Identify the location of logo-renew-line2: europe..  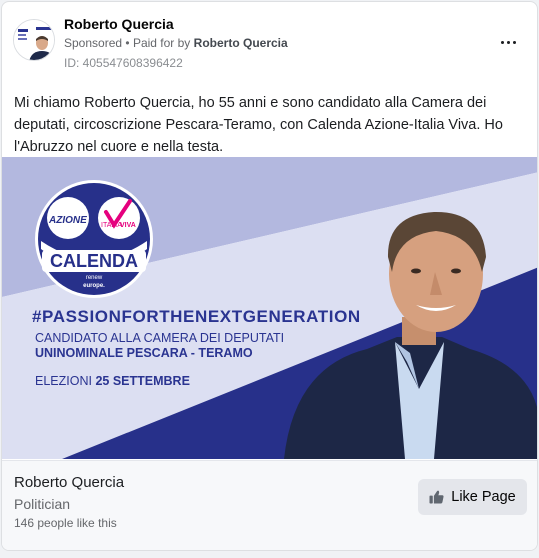
(94, 286).